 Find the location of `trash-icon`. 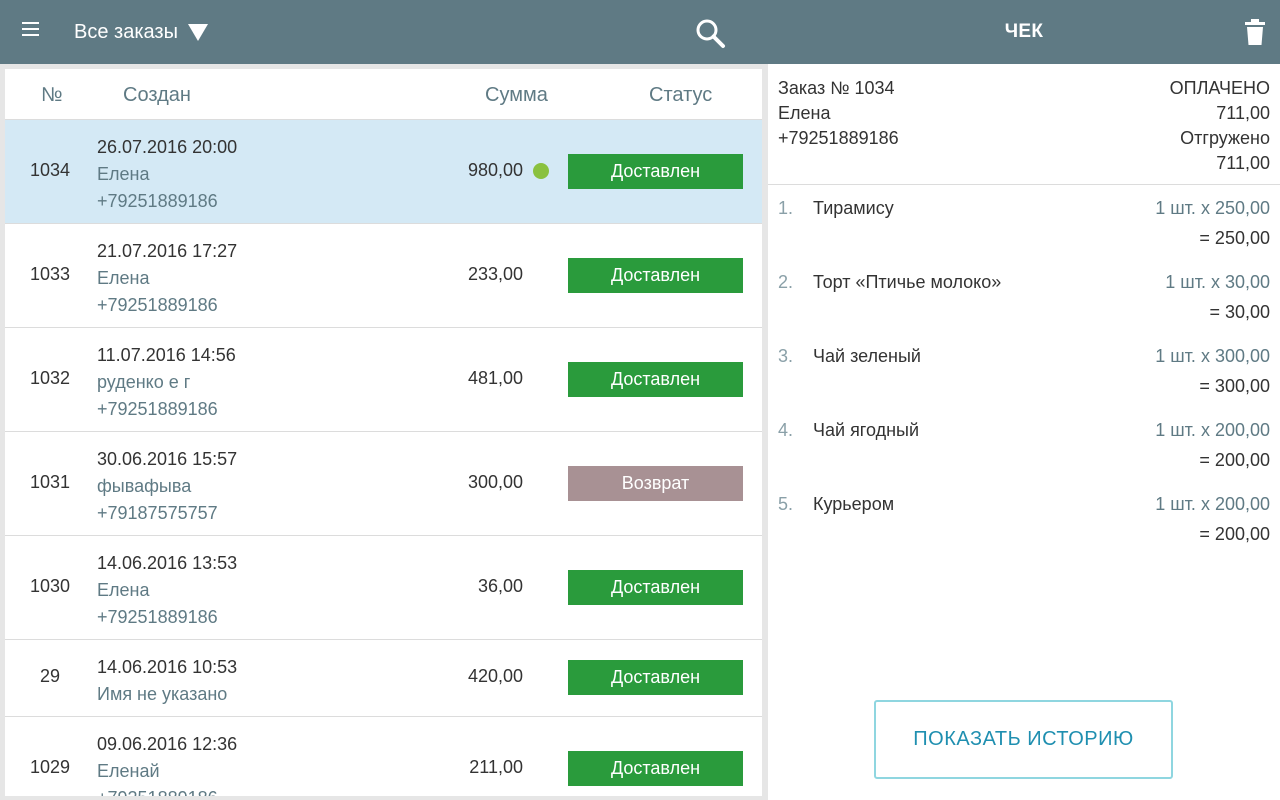

trash-icon is located at coordinates (1255, 32).